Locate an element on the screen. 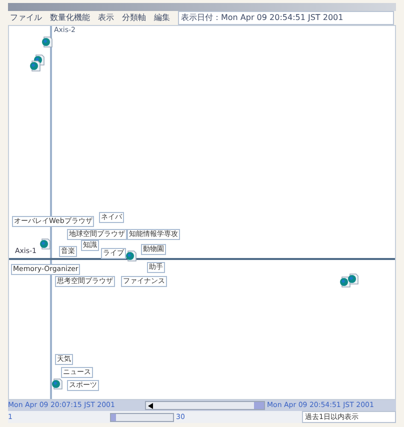  left-arrow-icon is located at coordinates (151, 405).